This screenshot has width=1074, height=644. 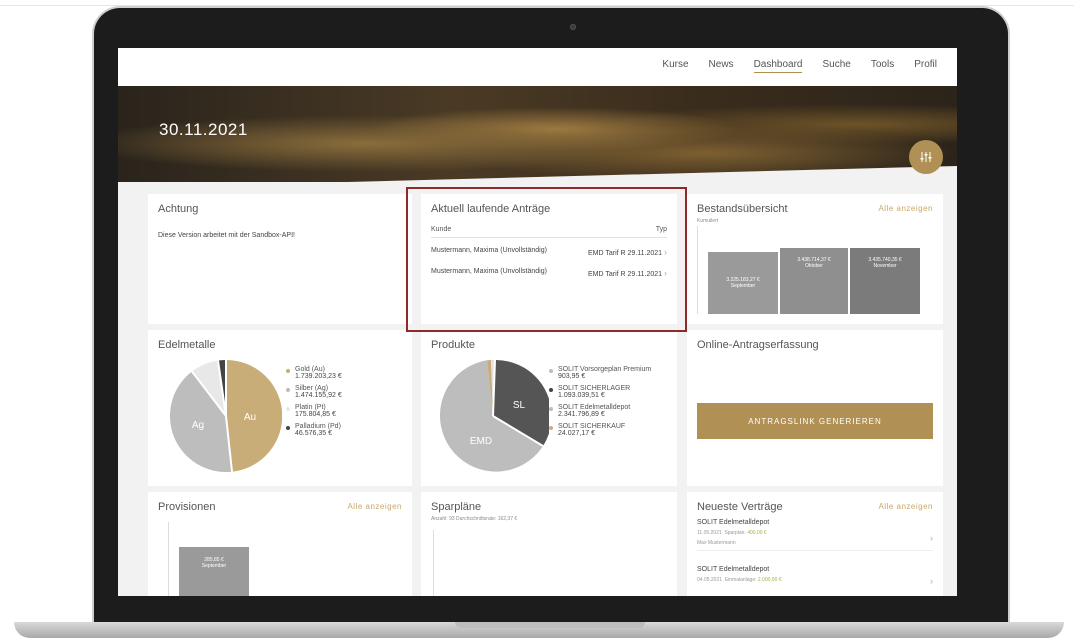 I want to click on bestand-show-all-link: Alle anzeigen, so click(x=905, y=208).